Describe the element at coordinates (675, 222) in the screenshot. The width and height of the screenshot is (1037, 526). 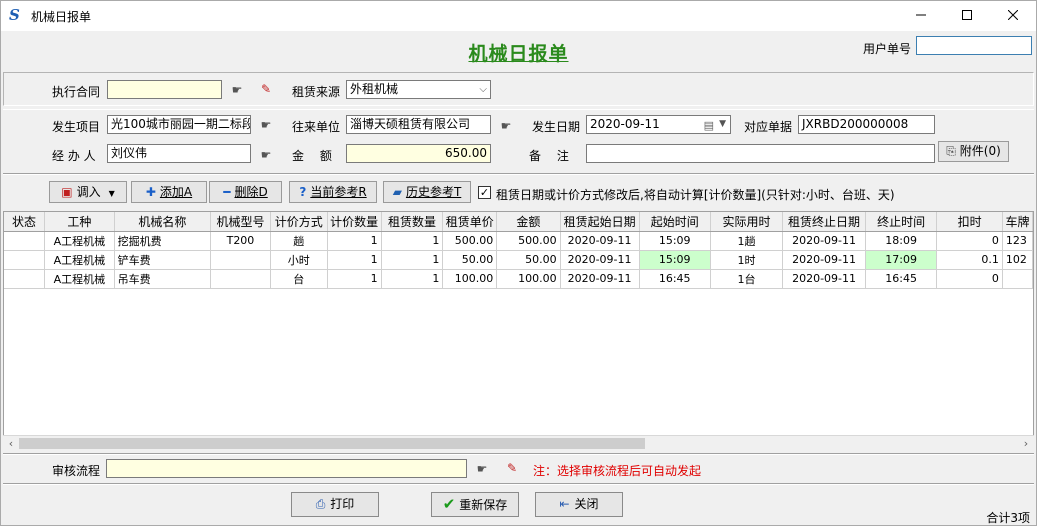
I see `column-header: 起始时间` at that location.